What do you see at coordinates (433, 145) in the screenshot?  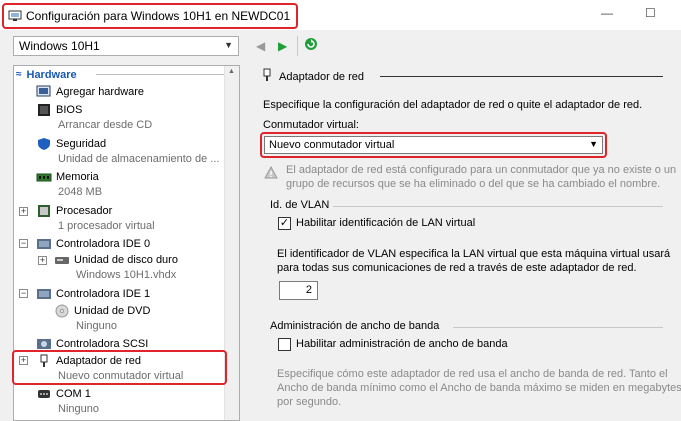 I see `switch-highlight` at bounding box center [433, 145].